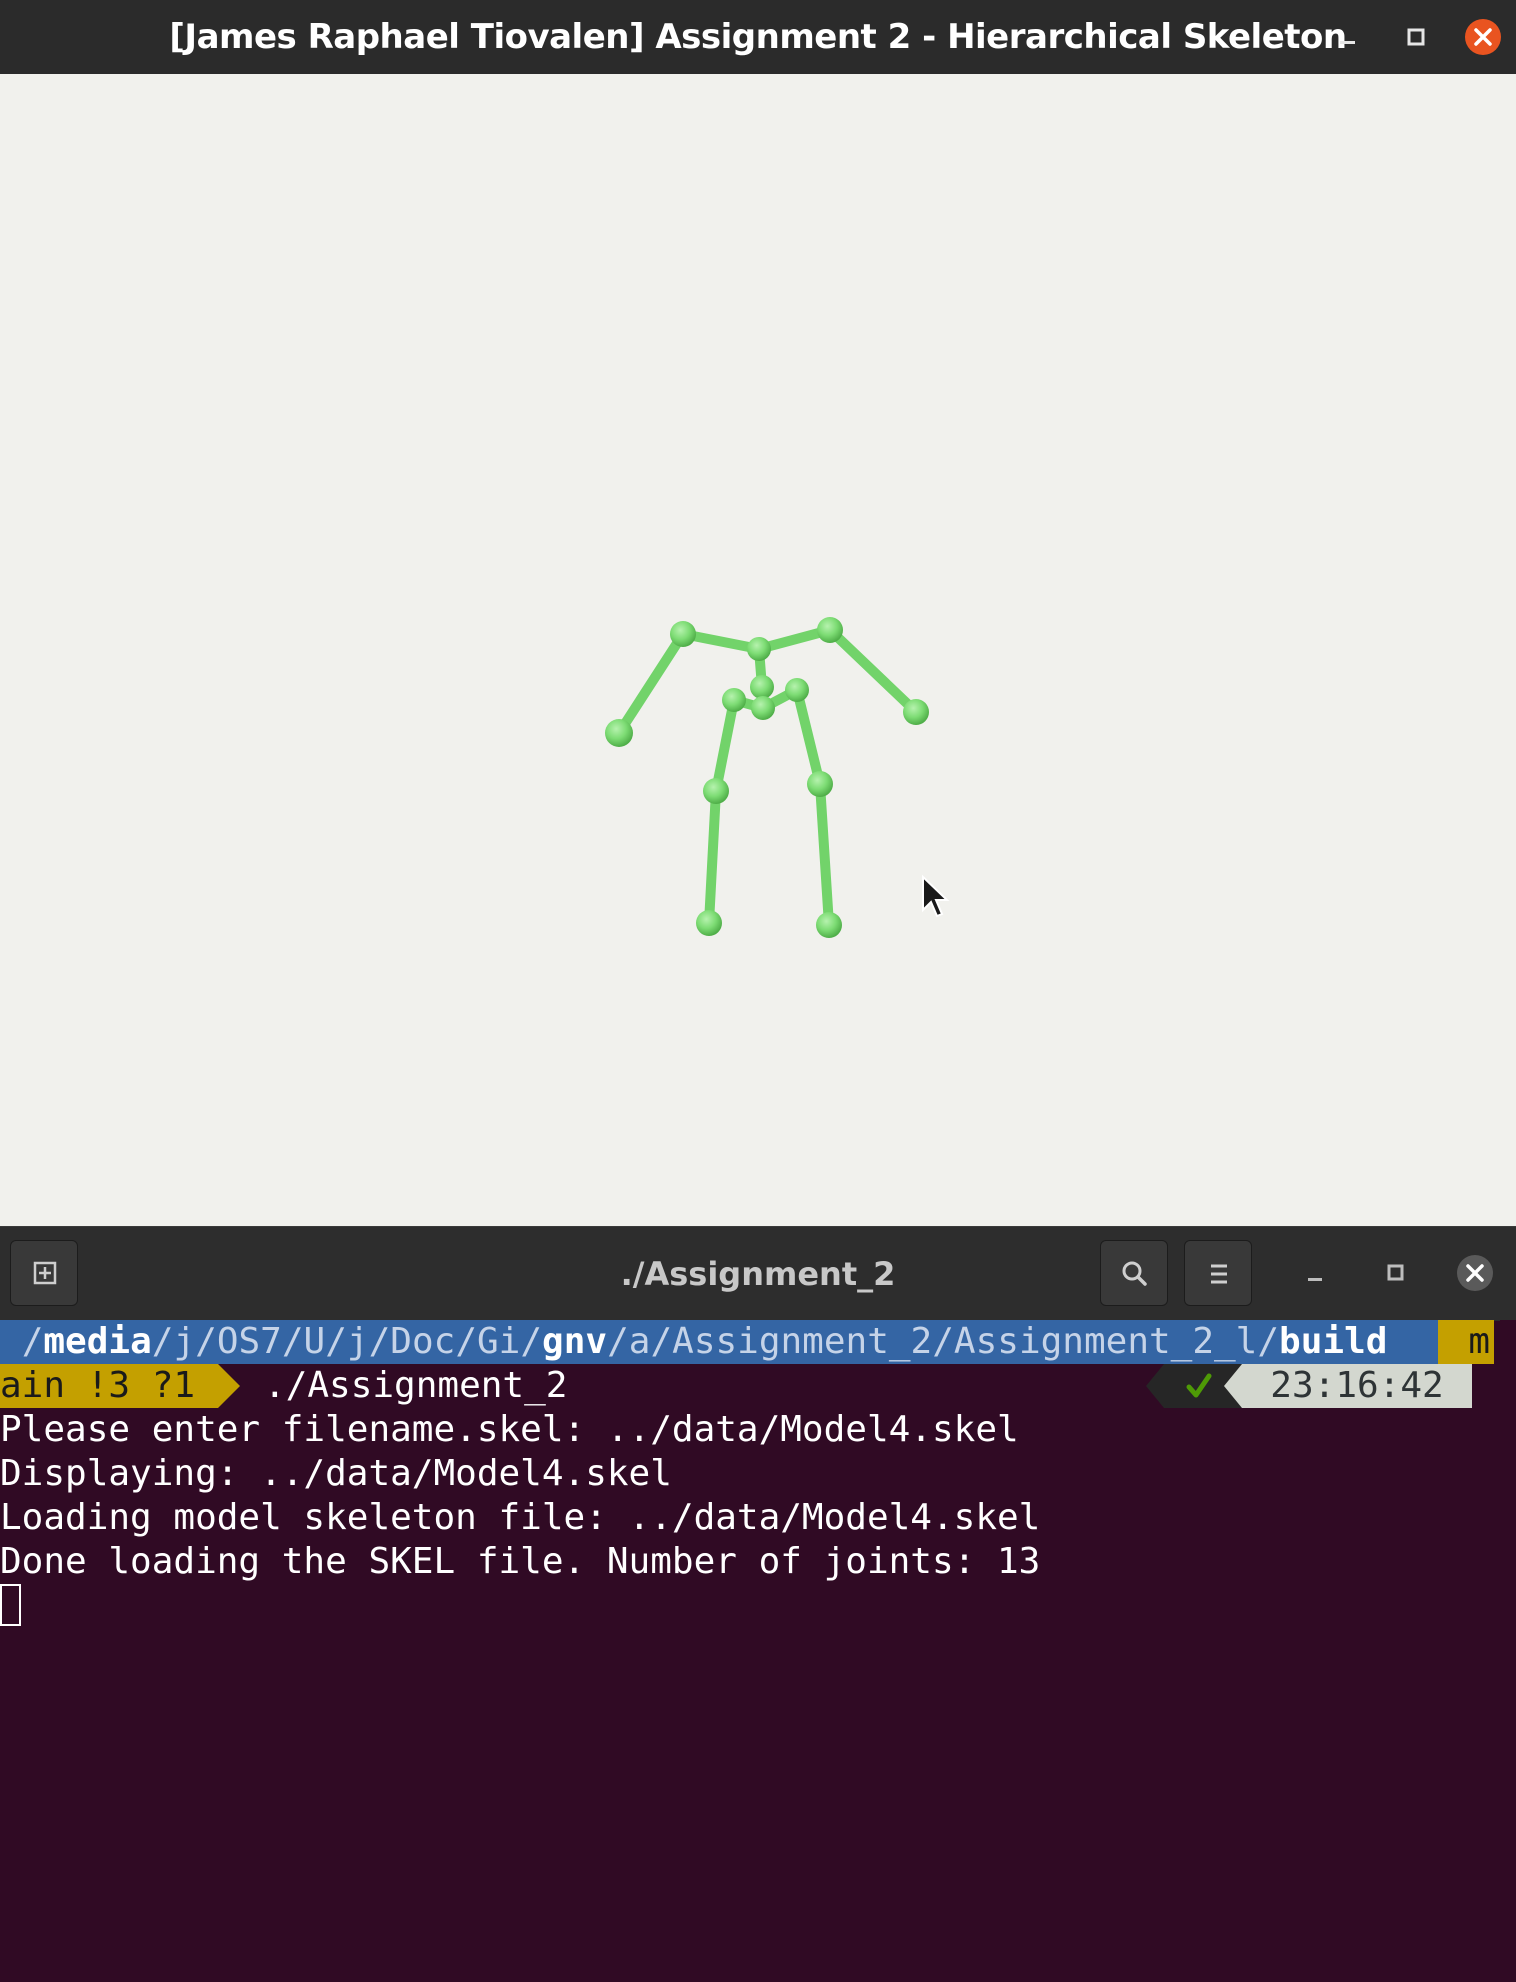  I want to click on prompt-branch-overflow: m, so click(1466, 1342).